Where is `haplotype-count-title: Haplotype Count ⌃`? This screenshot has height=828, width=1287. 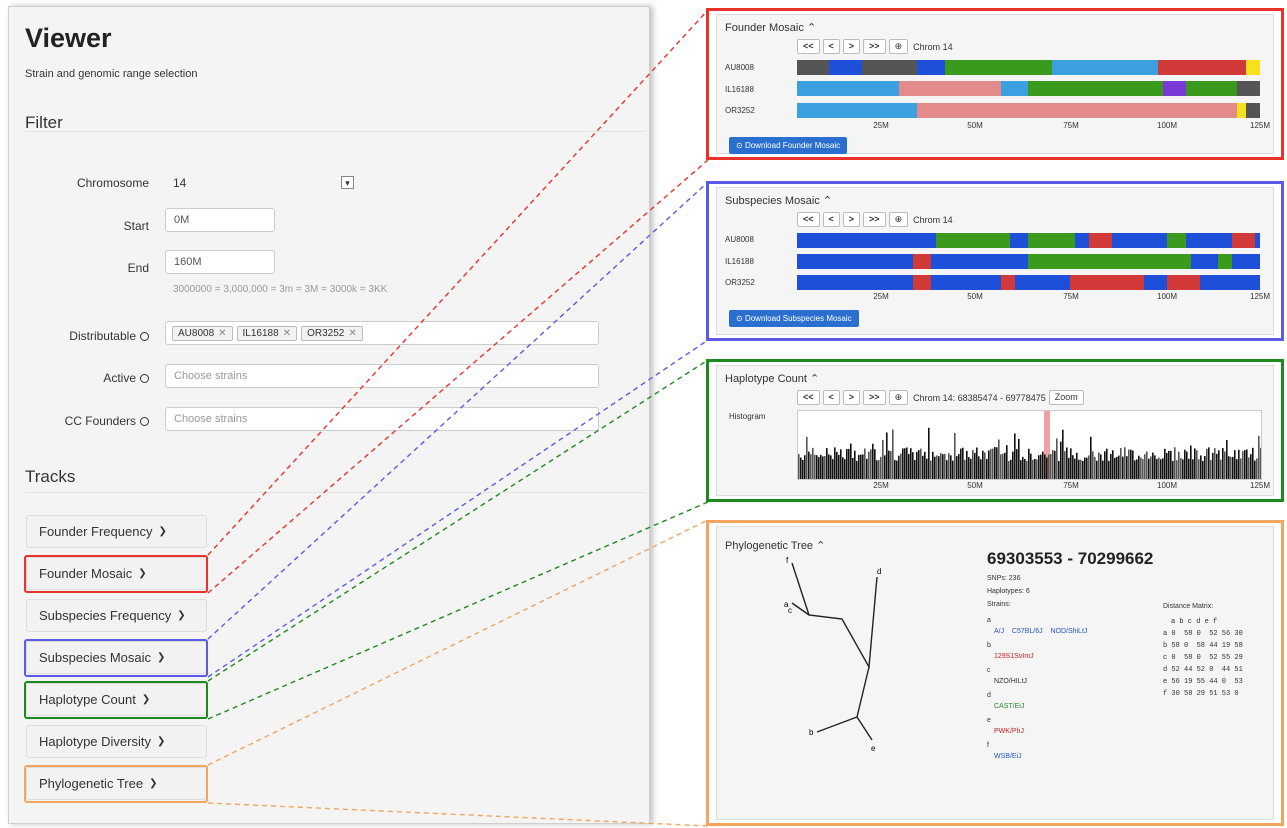
haplotype-count-title: Haplotype Count ⌃ is located at coordinates (772, 378).